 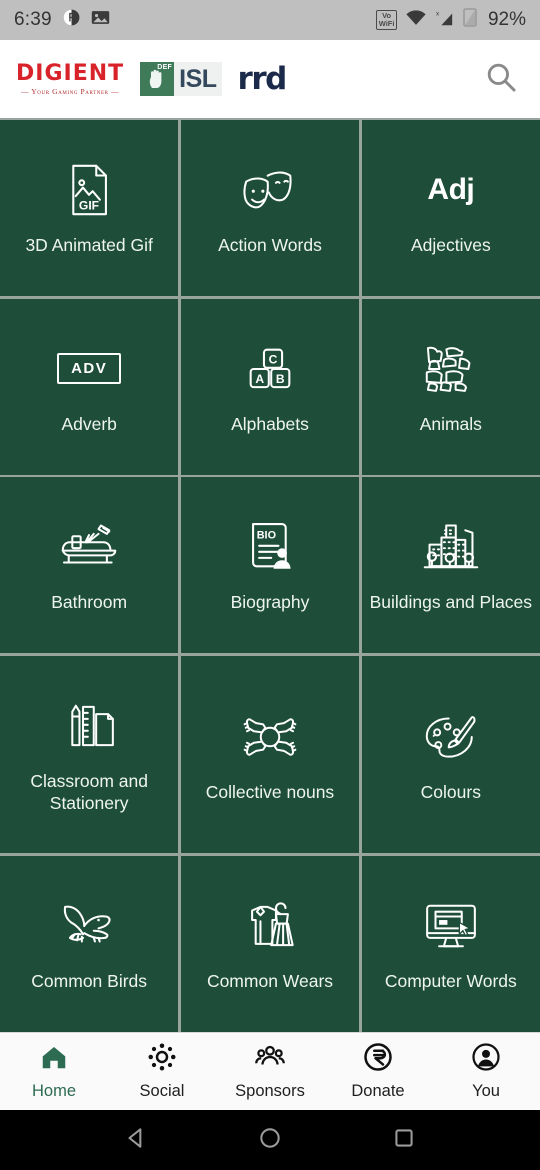 What do you see at coordinates (280, 378) in the screenshot?
I see `svg-text: B` at bounding box center [280, 378].